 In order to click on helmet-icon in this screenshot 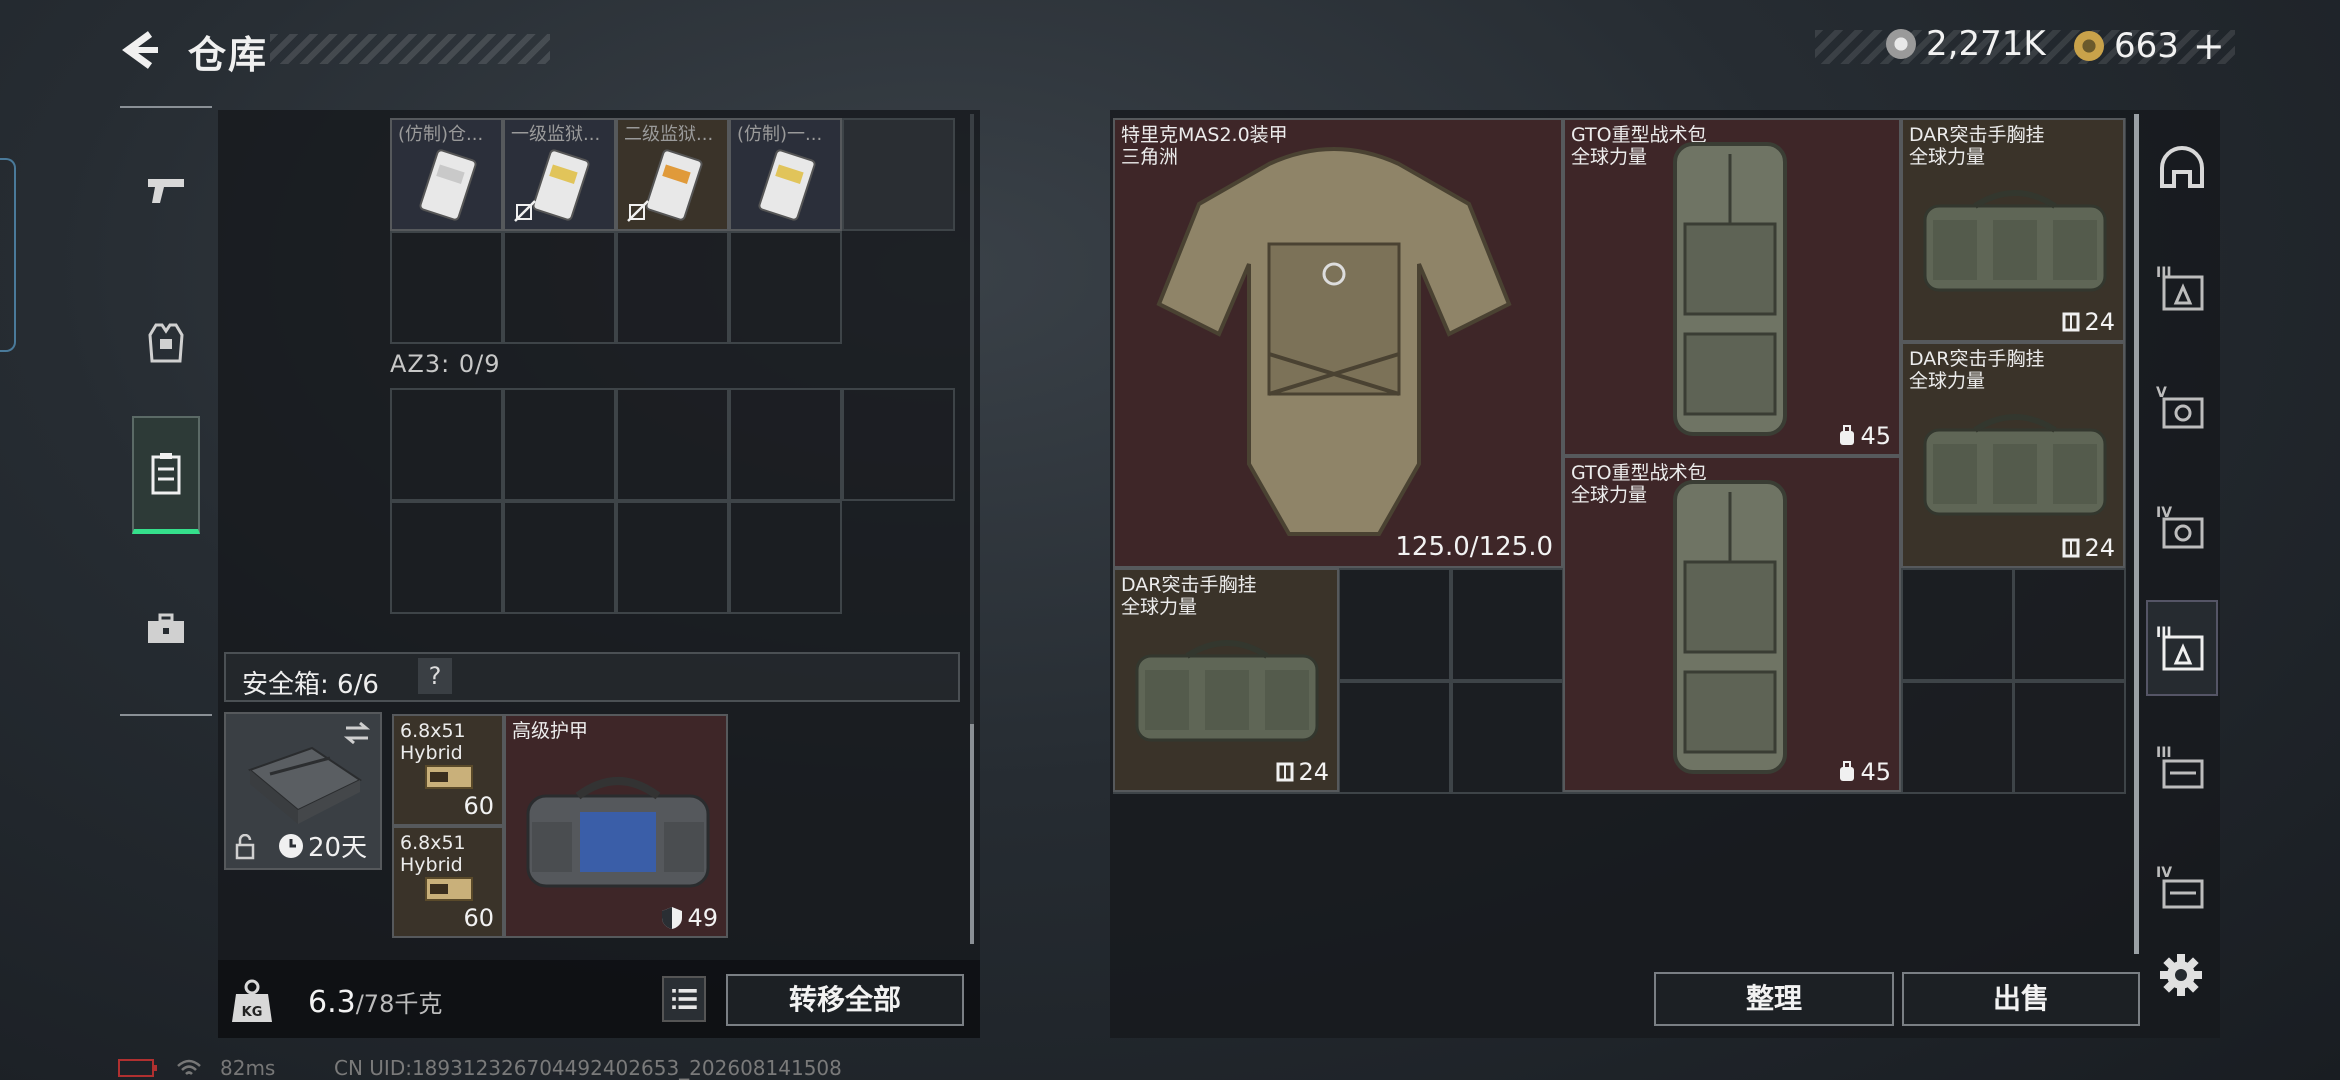, I will do `click(2182, 167)`.